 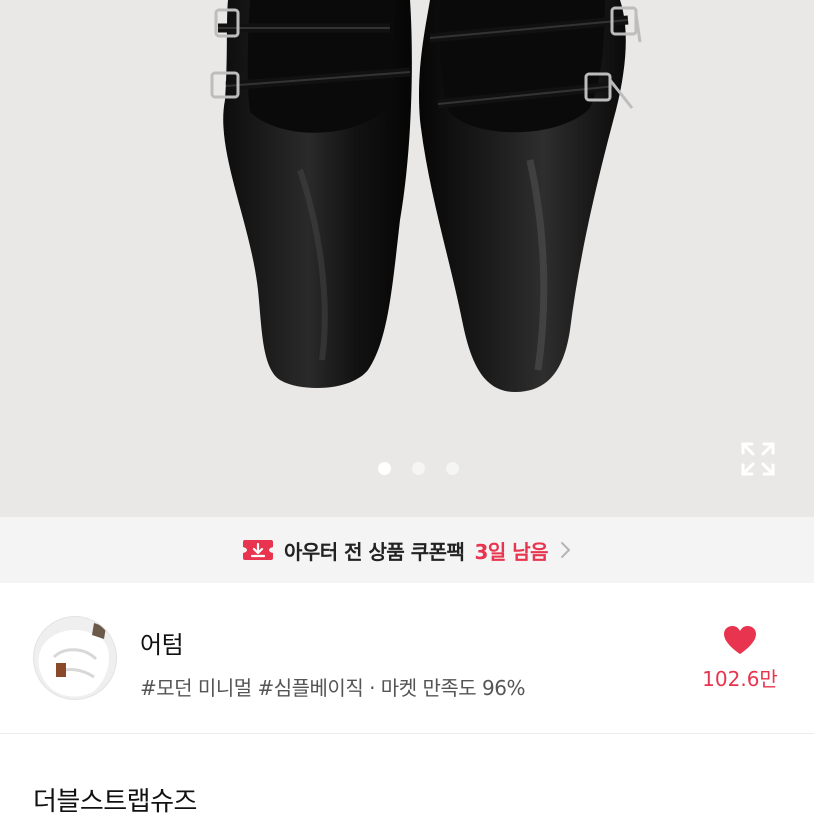 I want to click on like-count: 102.6만, so click(x=740, y=679).